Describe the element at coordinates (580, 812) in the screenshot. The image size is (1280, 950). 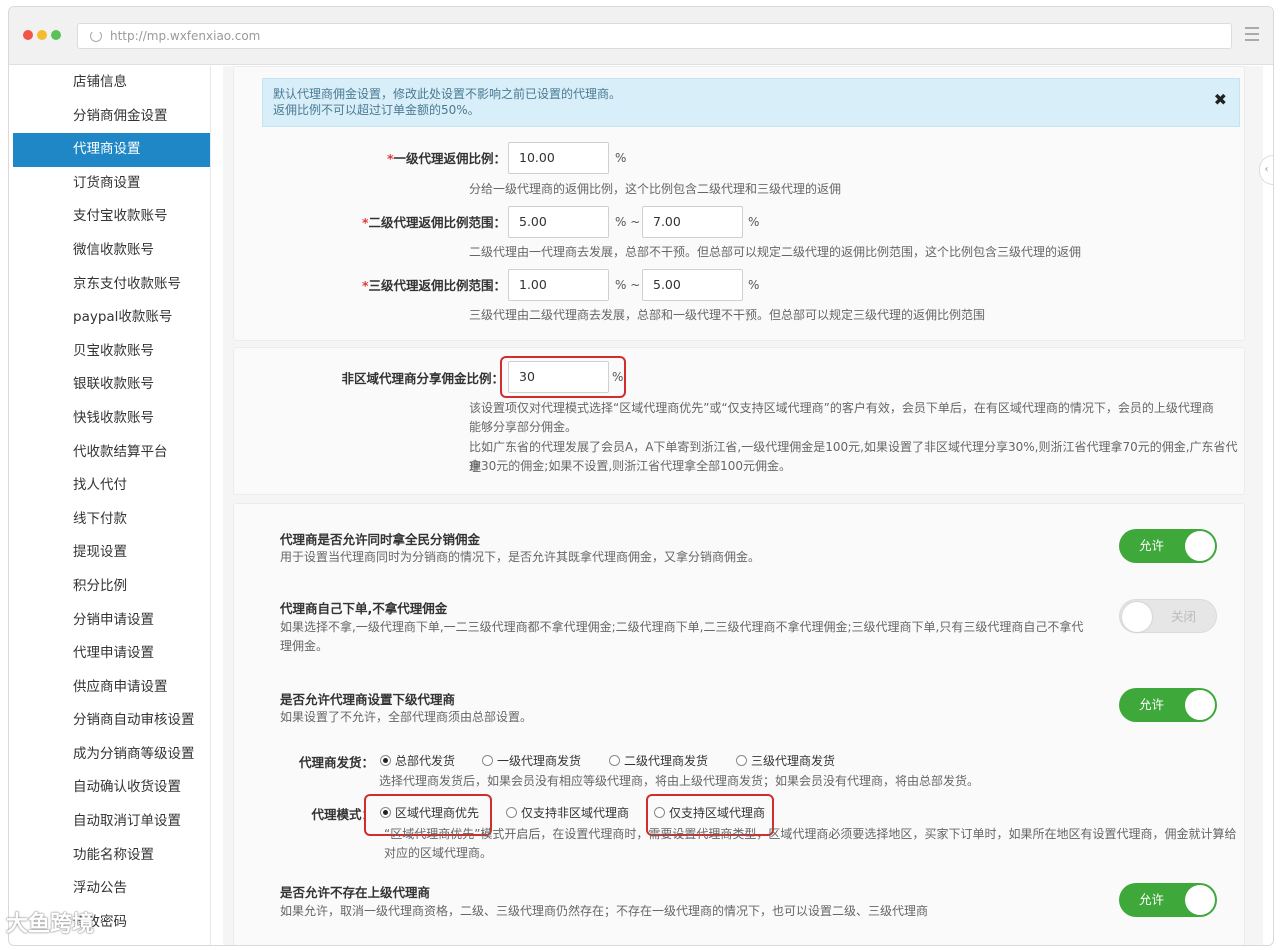
I see `mode-option-nonregional-only: 仅支持非区域代理商` at that location.